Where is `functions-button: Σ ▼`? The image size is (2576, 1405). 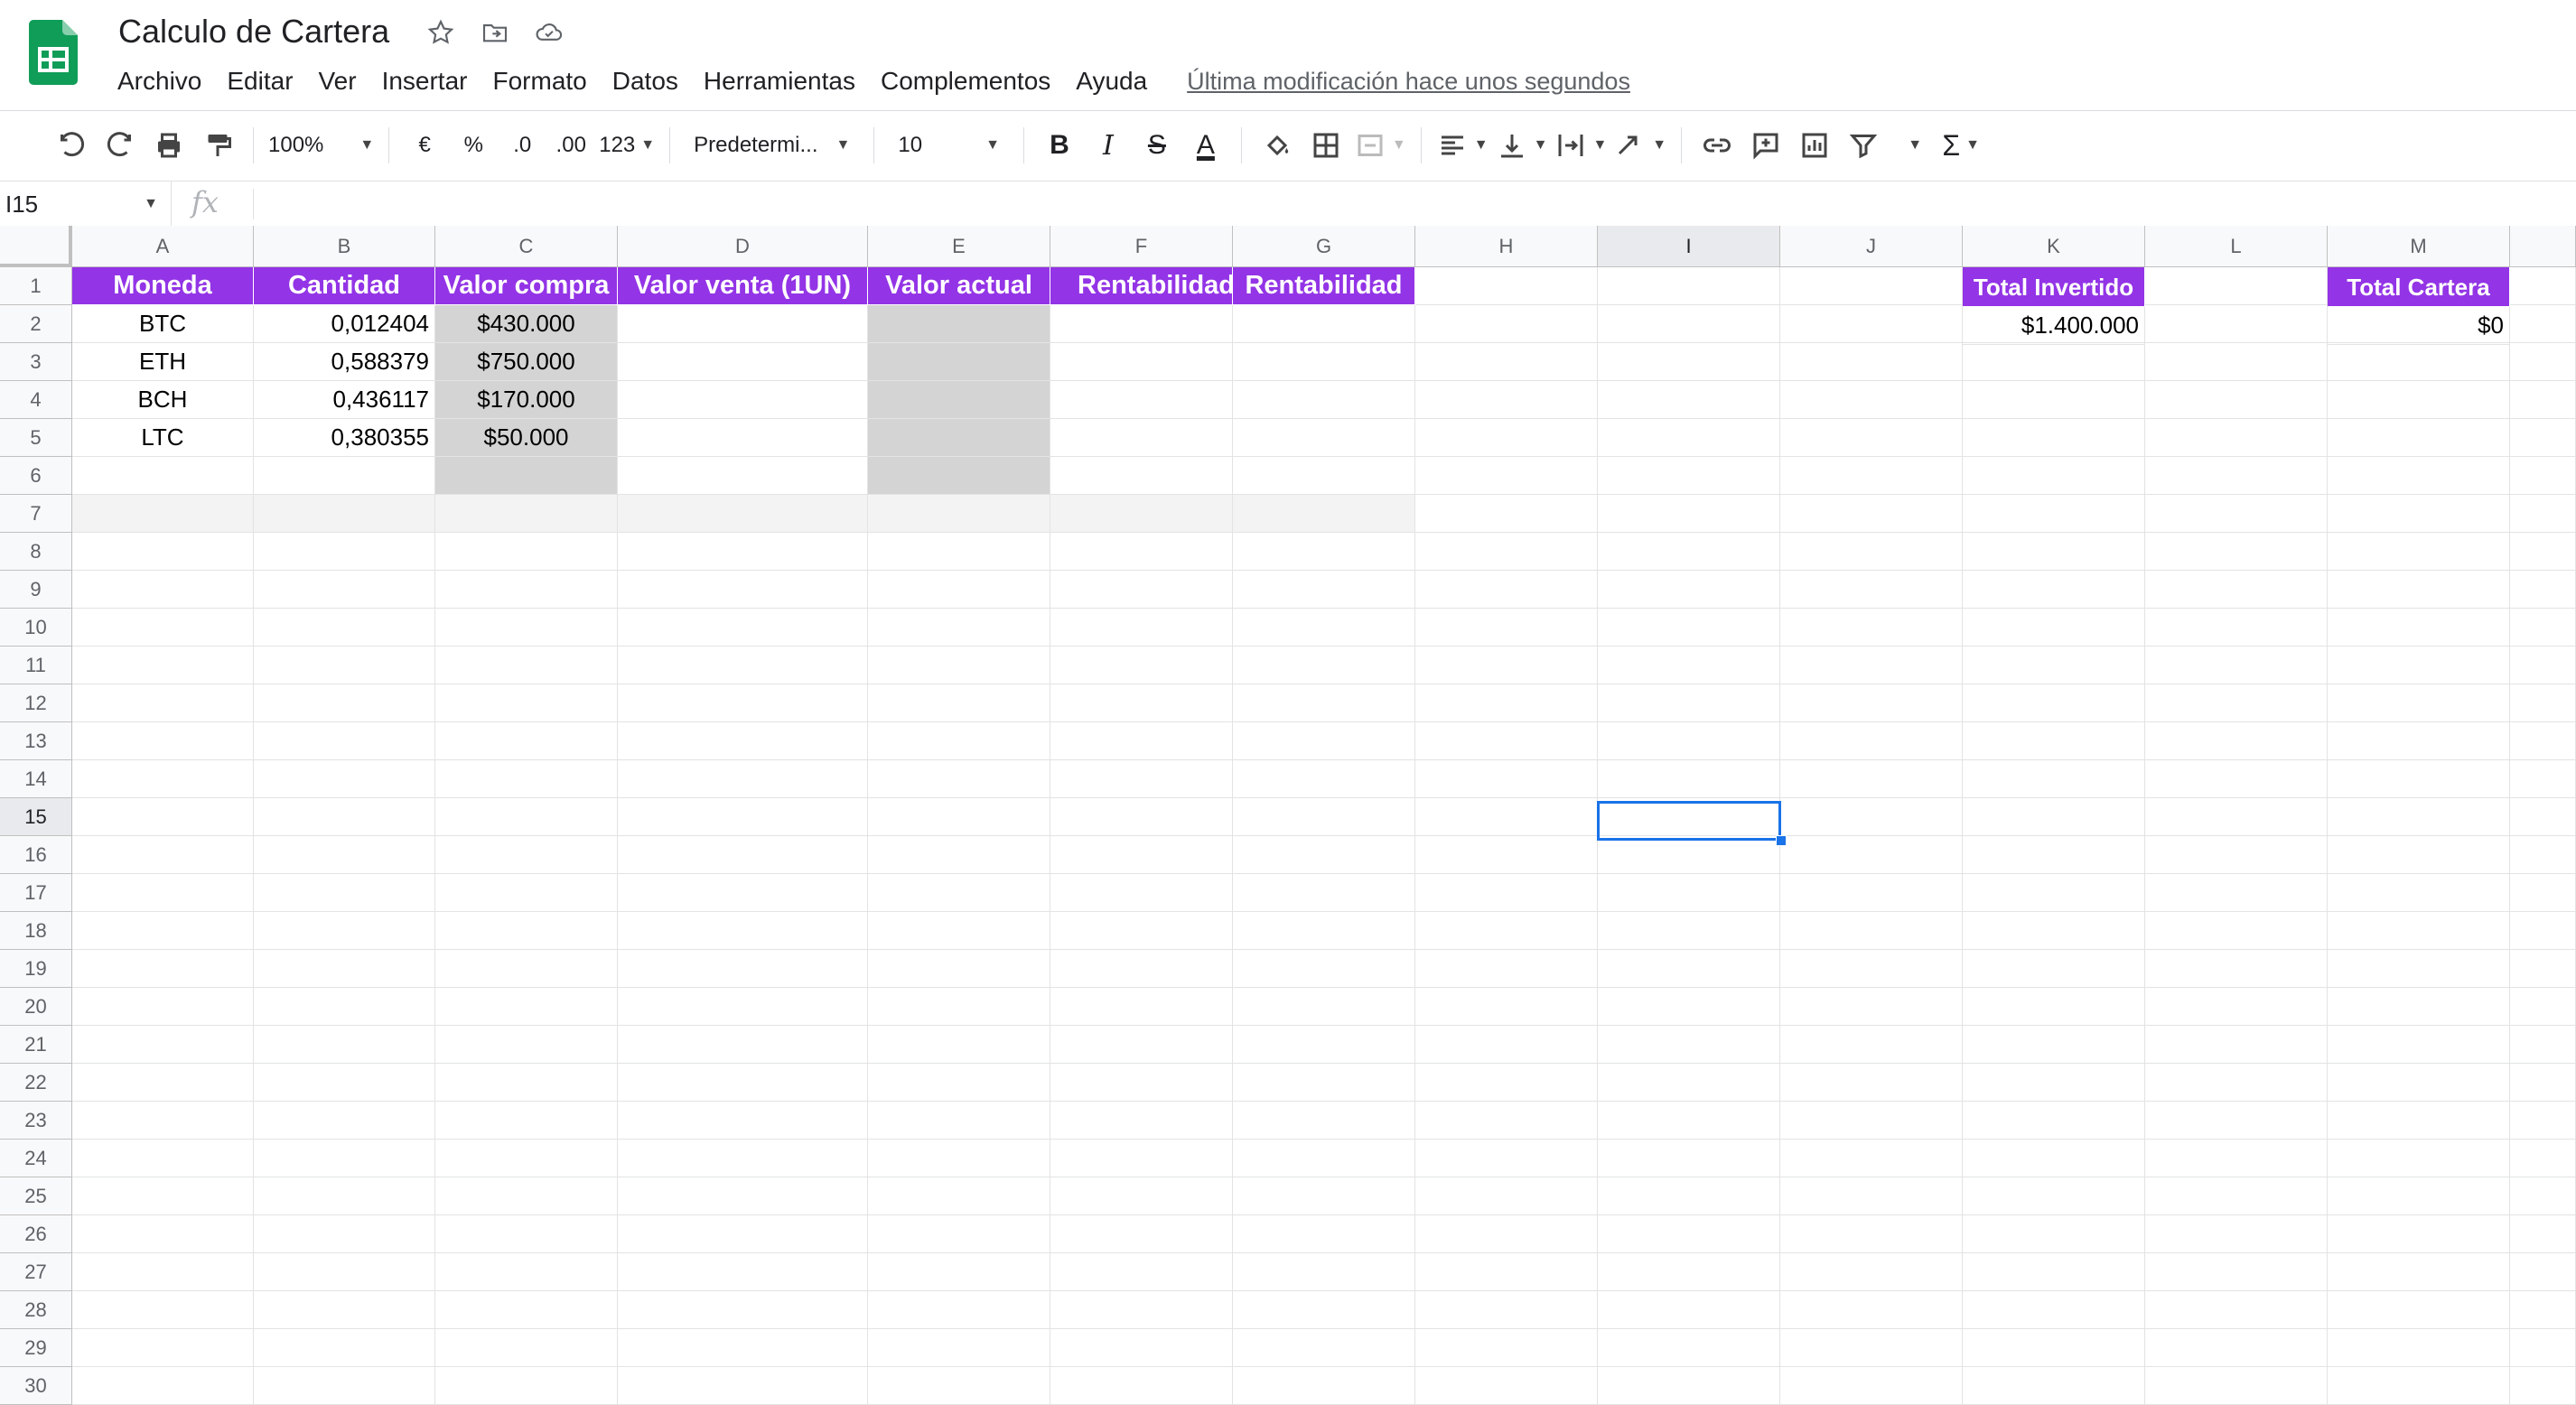
functions-button: Σ ▼ is located at coordinates (1961, 145).